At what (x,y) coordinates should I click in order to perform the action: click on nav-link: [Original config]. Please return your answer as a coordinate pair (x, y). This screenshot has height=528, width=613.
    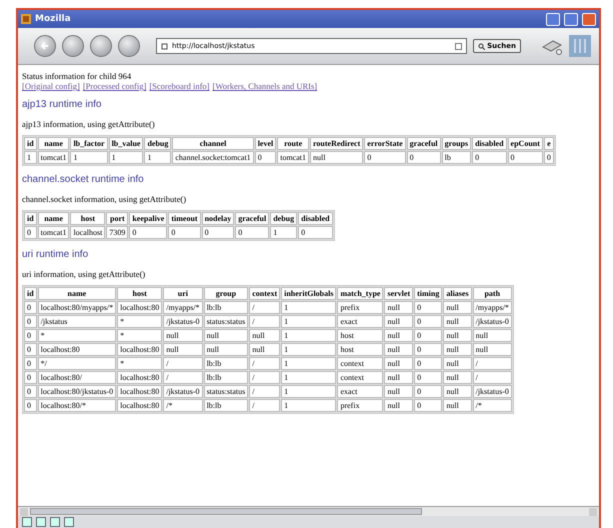
    Looking at the image, I should click on (51, 86).